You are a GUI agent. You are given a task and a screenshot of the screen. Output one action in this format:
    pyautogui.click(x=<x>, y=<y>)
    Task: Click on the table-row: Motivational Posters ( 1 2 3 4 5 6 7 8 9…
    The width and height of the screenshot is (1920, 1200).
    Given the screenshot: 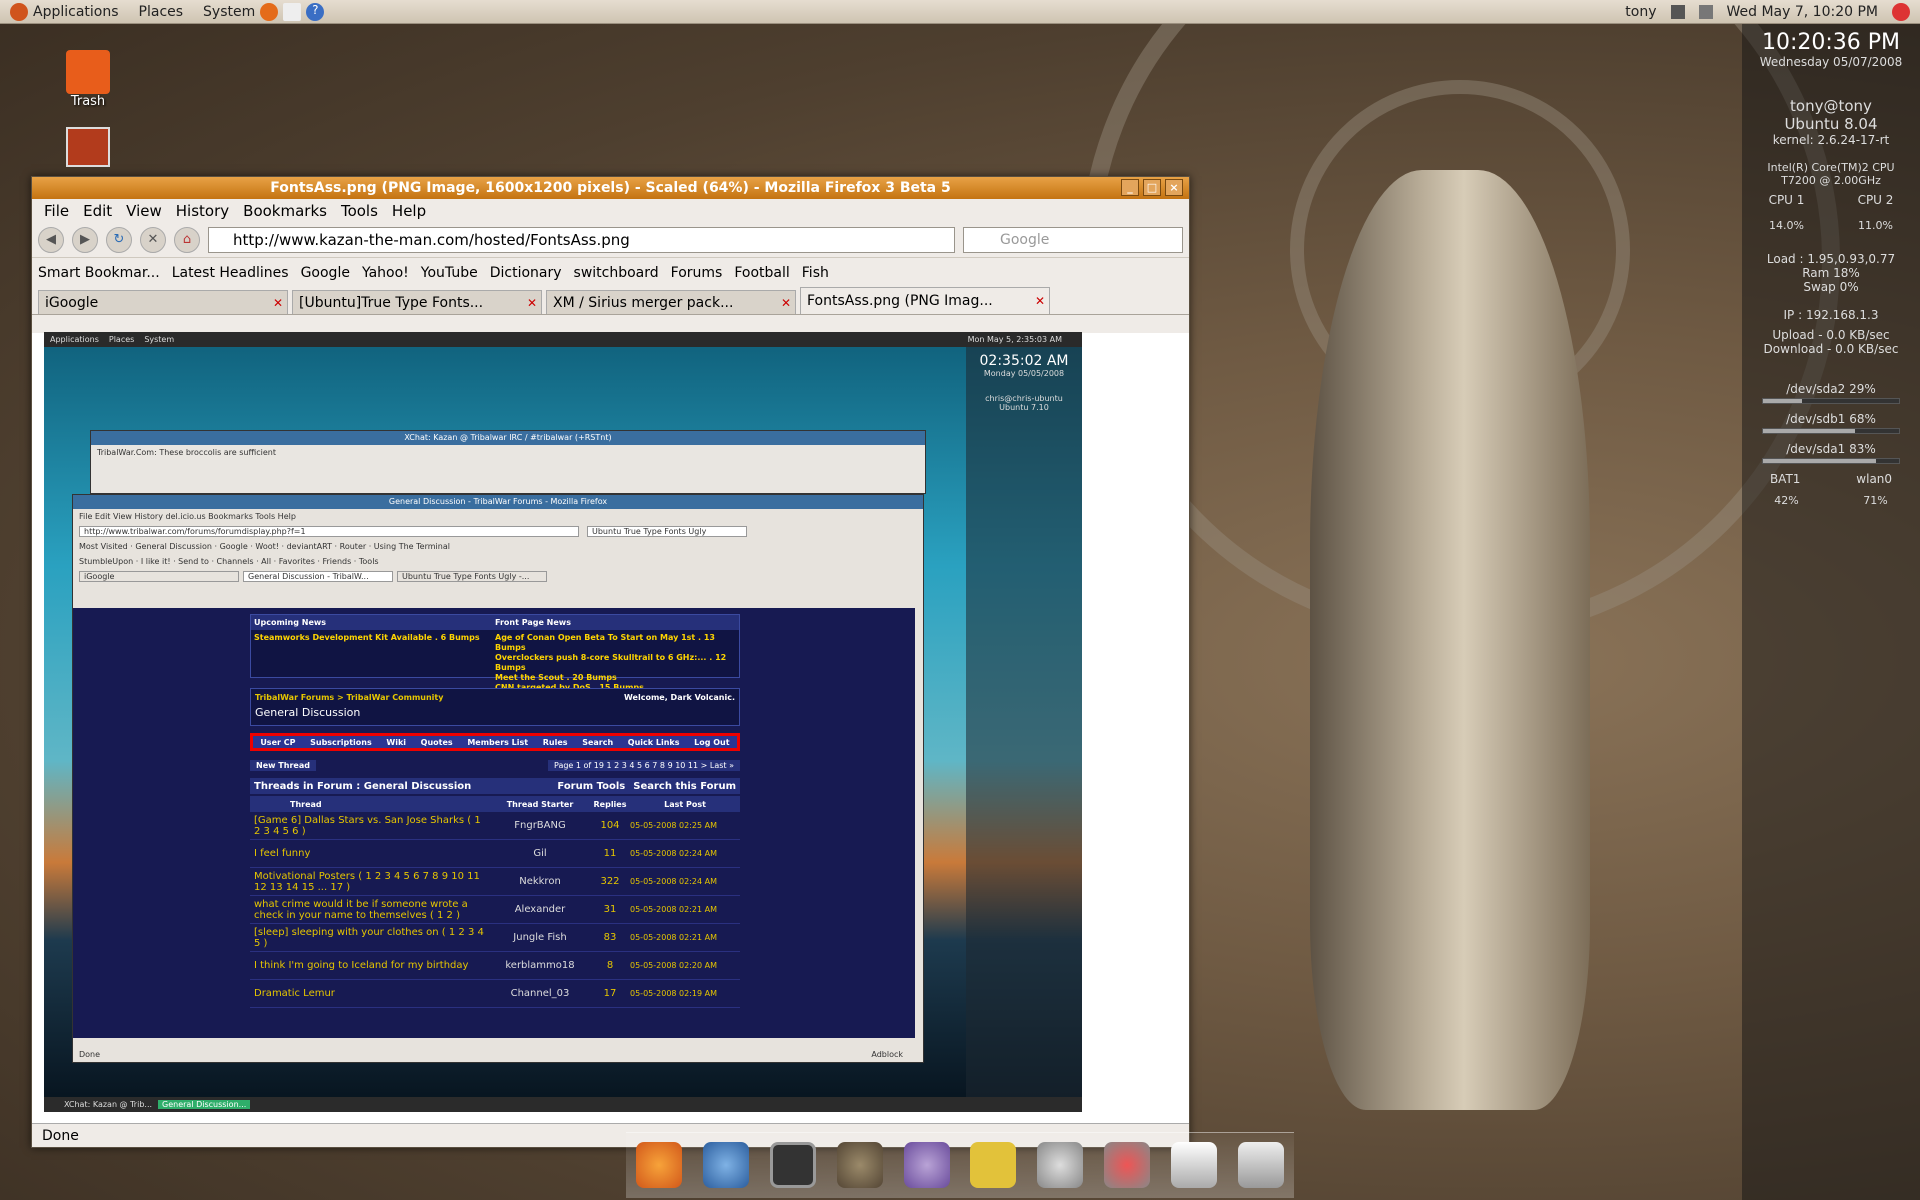 What is the action you would take?
    pyautogui.click(x=495, y=882)
    